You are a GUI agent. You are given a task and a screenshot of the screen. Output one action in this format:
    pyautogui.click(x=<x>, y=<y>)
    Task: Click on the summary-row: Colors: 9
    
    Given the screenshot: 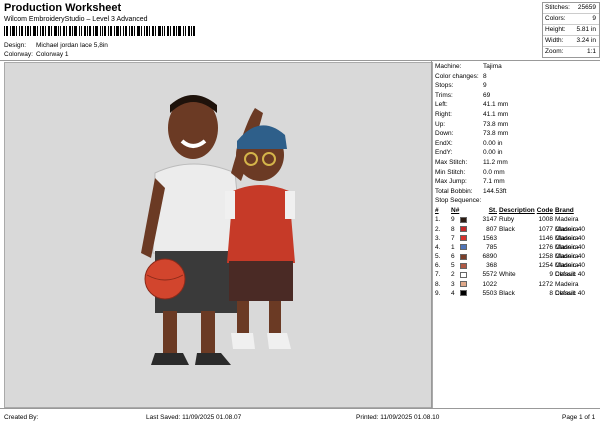 What is the action you would take?
    pyautogui.click(x=571, y=19)
    